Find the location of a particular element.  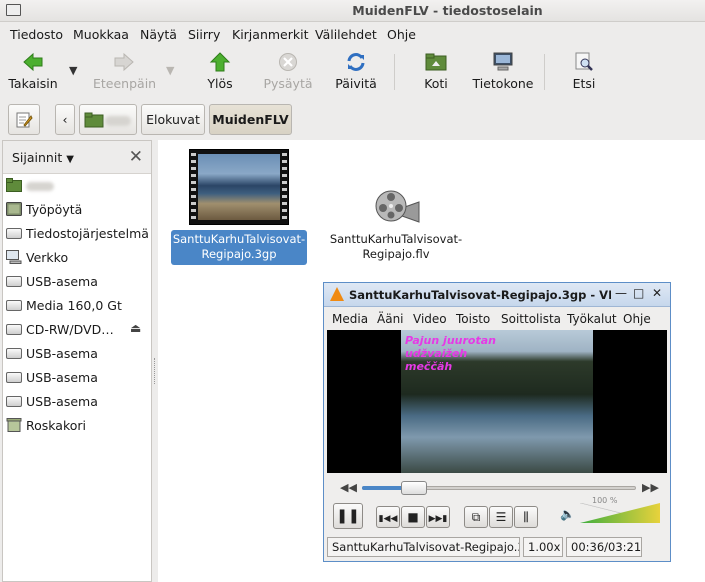

sidebar-item-filesystem: Tiedostojärjestelmä is located at coordinates (77, 234).